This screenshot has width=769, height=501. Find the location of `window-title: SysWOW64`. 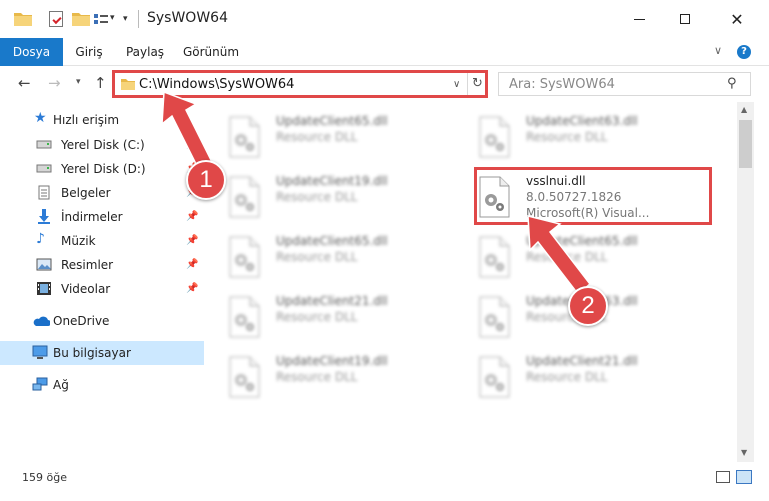

window-title: SysWOW64 is located at coordinates (187, 18).